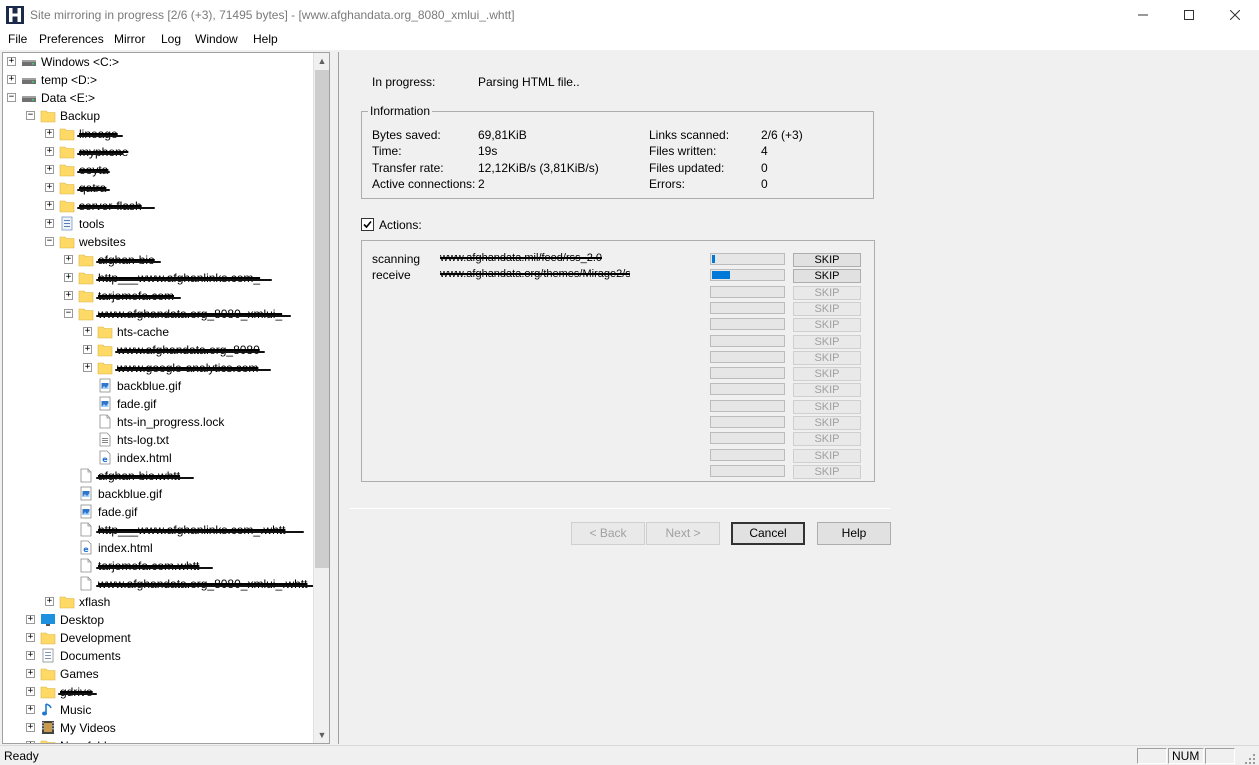  I want to click on tree-item: + xflash, so click(158, 602).